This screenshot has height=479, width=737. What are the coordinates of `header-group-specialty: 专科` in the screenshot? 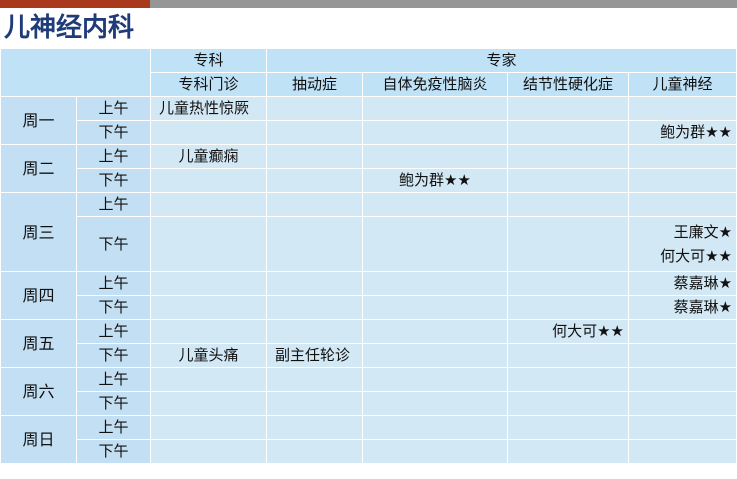 It's located at (208, 60).